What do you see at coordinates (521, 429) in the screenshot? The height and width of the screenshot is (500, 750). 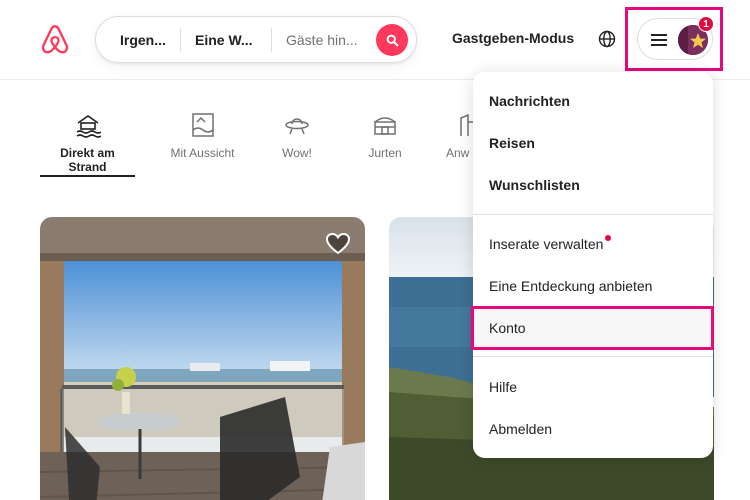 I see `menu-item-label: Abmelden` at bounding box center [521, 429].